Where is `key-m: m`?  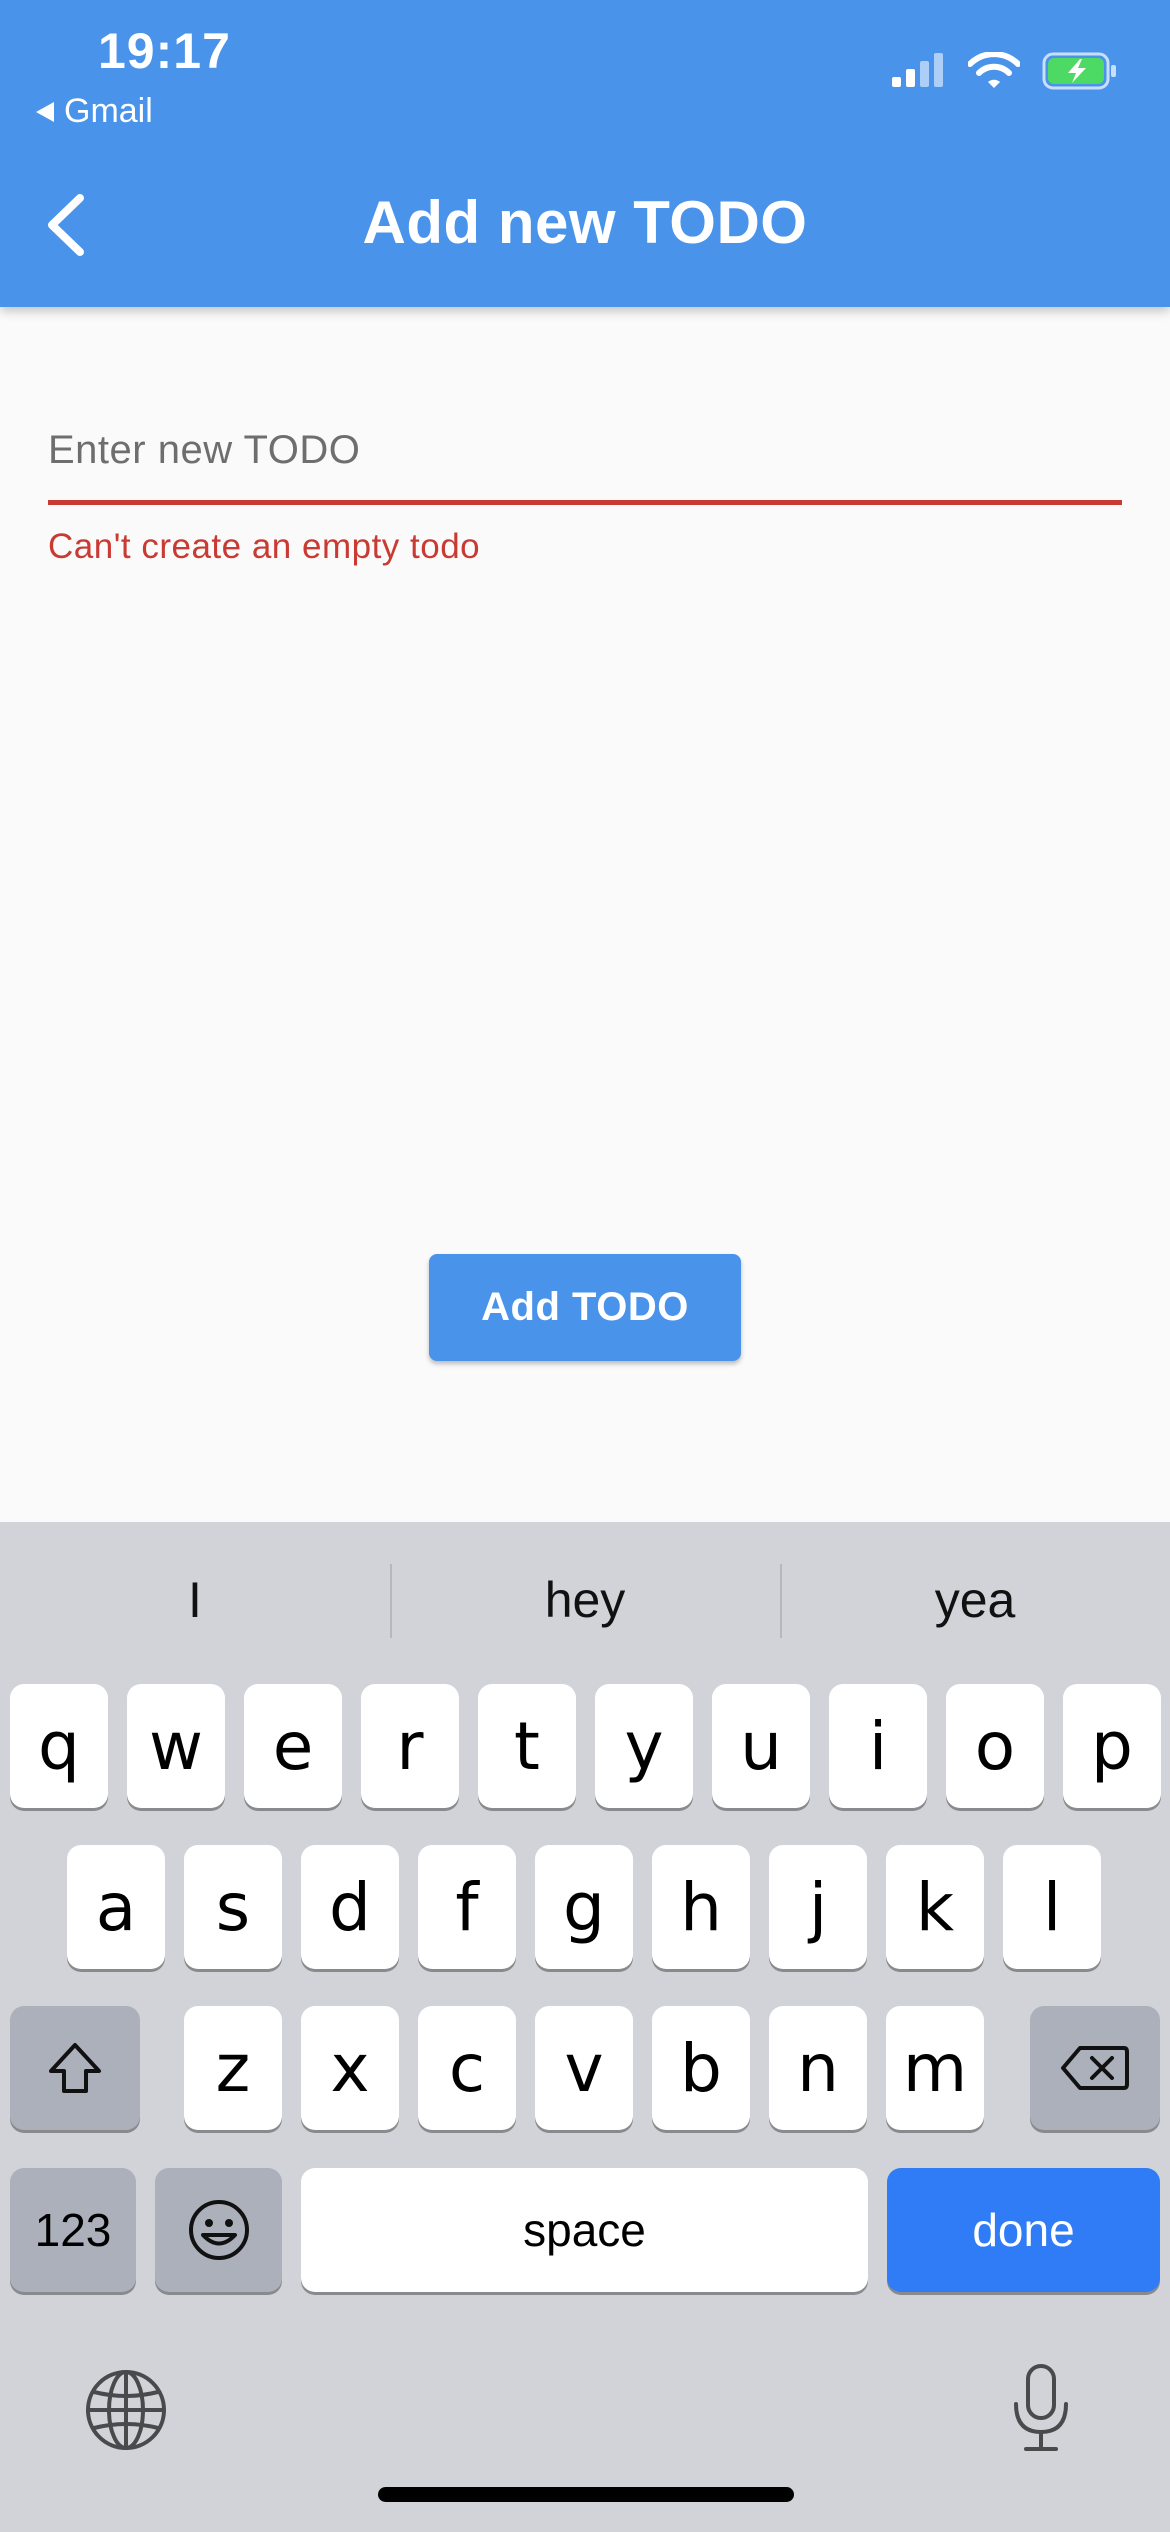 key-m: m is located at coordinates (935, 2068).